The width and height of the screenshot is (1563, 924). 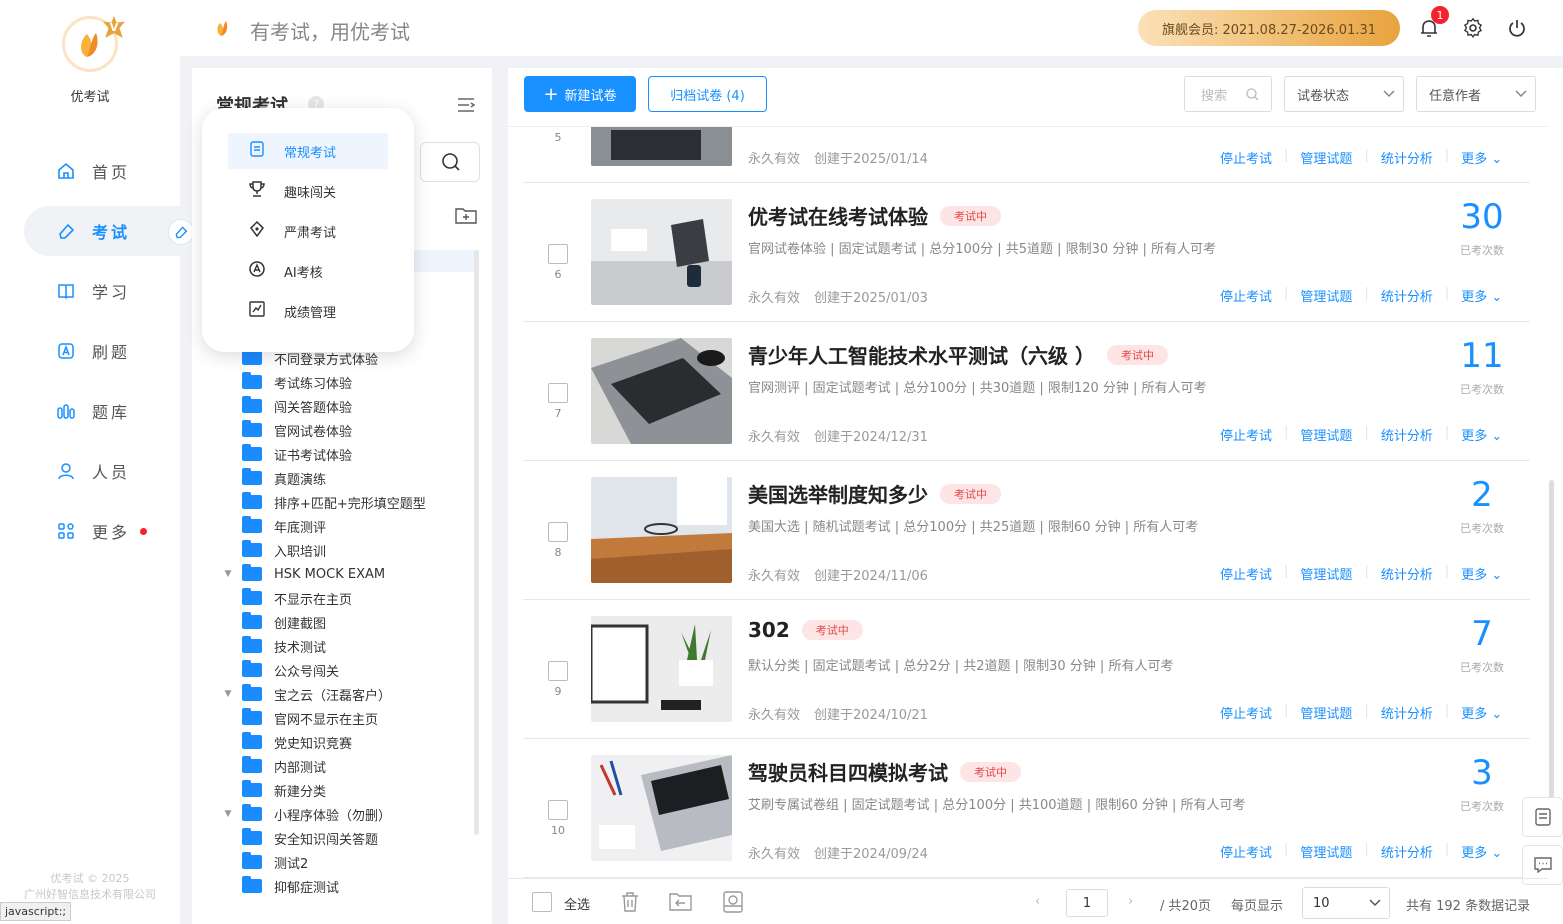 I want to click on status-select: 试卷状态, so click(x=1344, y=94).